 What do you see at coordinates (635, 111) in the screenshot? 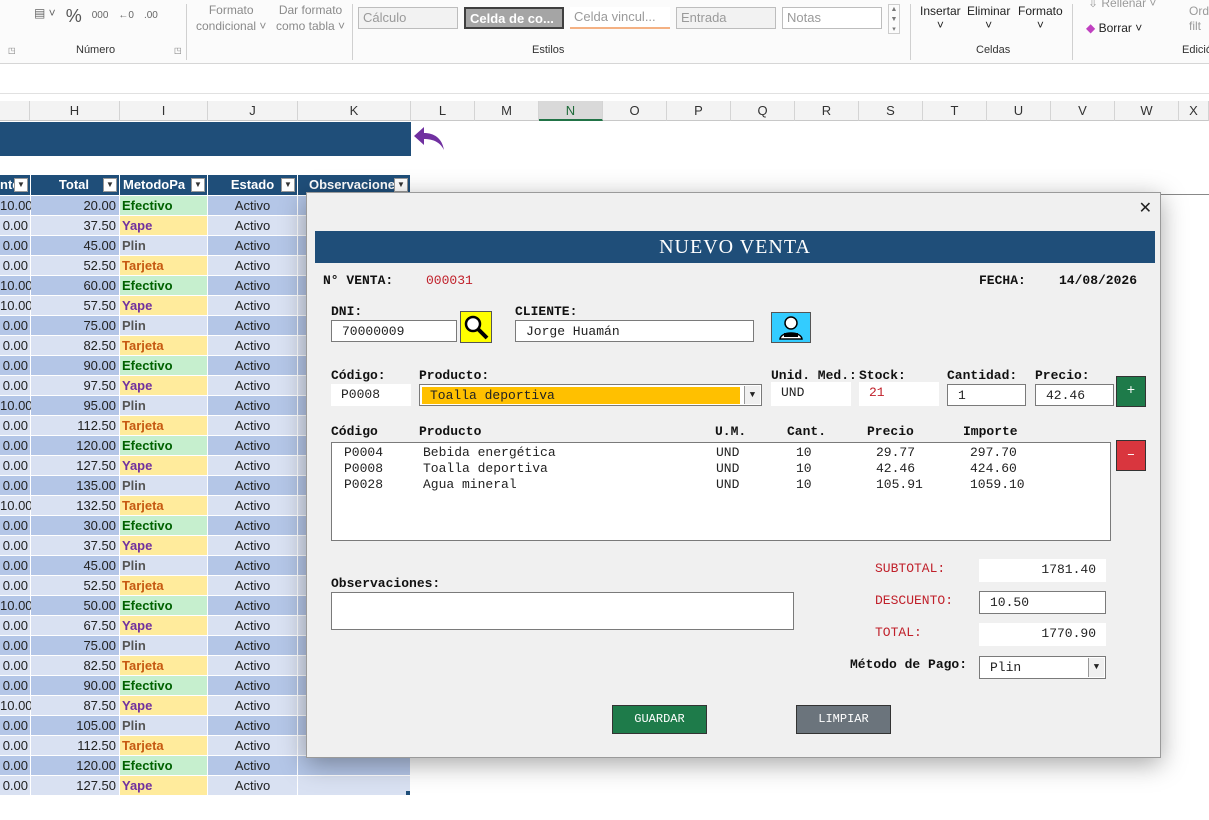
I see `column-header-o: O` at bounding box center [635, 111].